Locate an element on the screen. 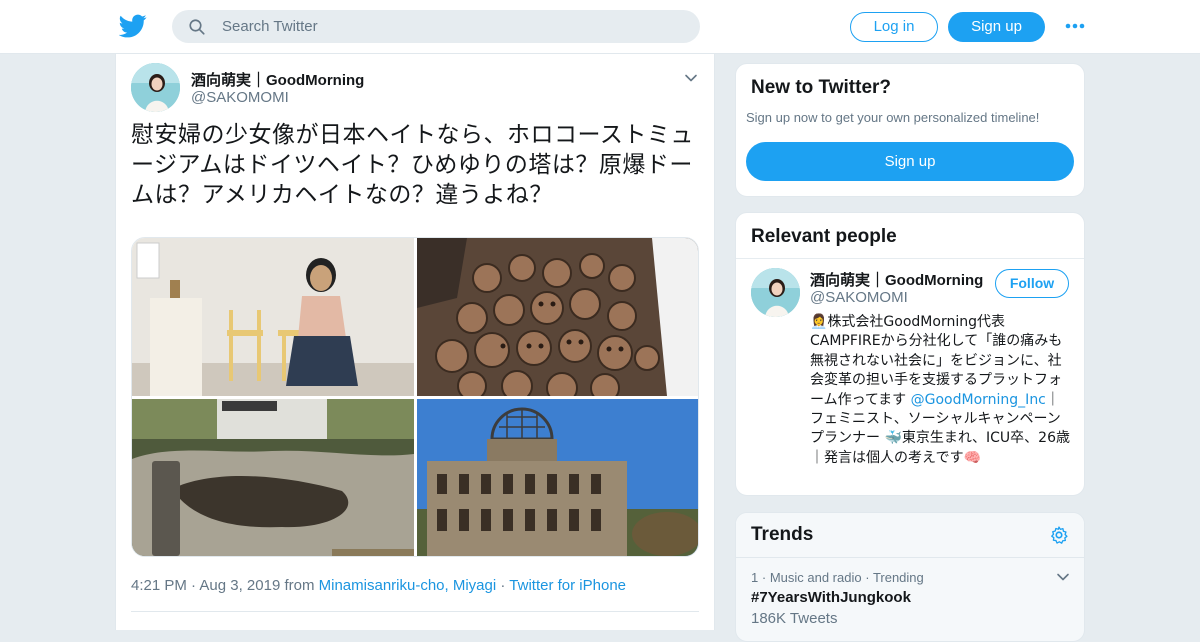 The height and width of the screenshot is (642, 1200). trend-tweet-count: 186K Tweets is located at coordinates (794, 618).